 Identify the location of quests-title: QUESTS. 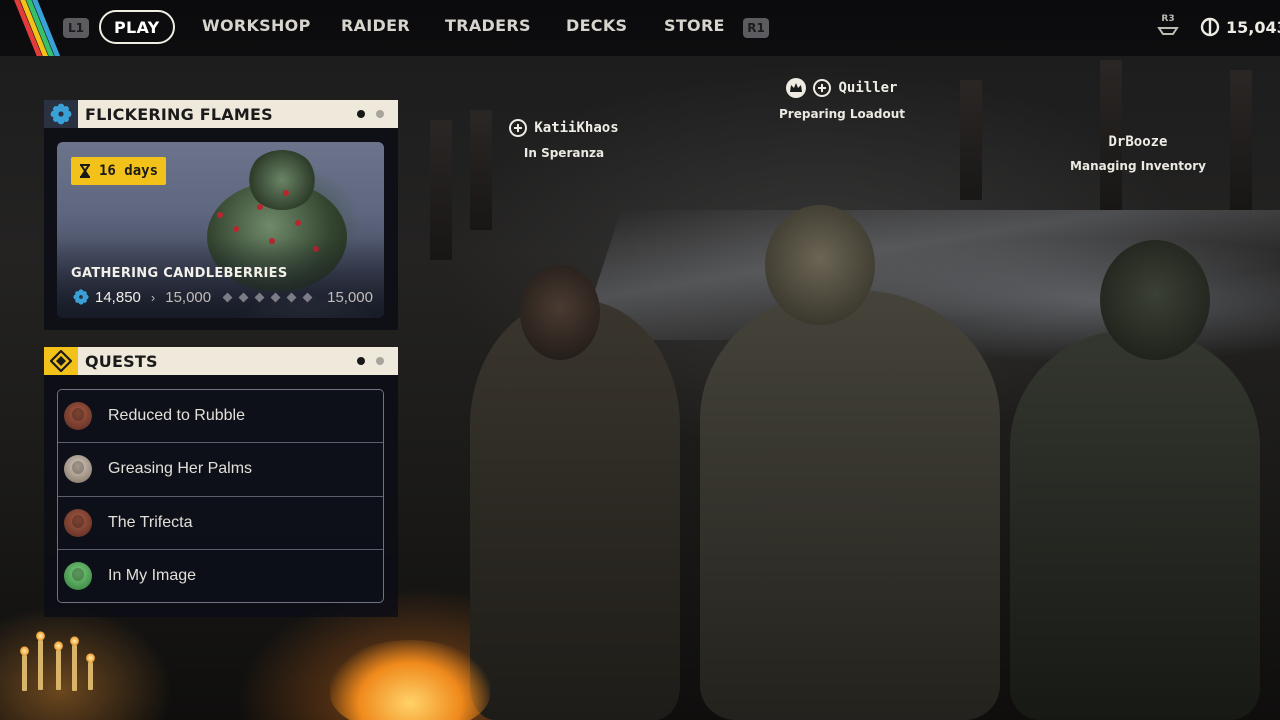
(121, 361).